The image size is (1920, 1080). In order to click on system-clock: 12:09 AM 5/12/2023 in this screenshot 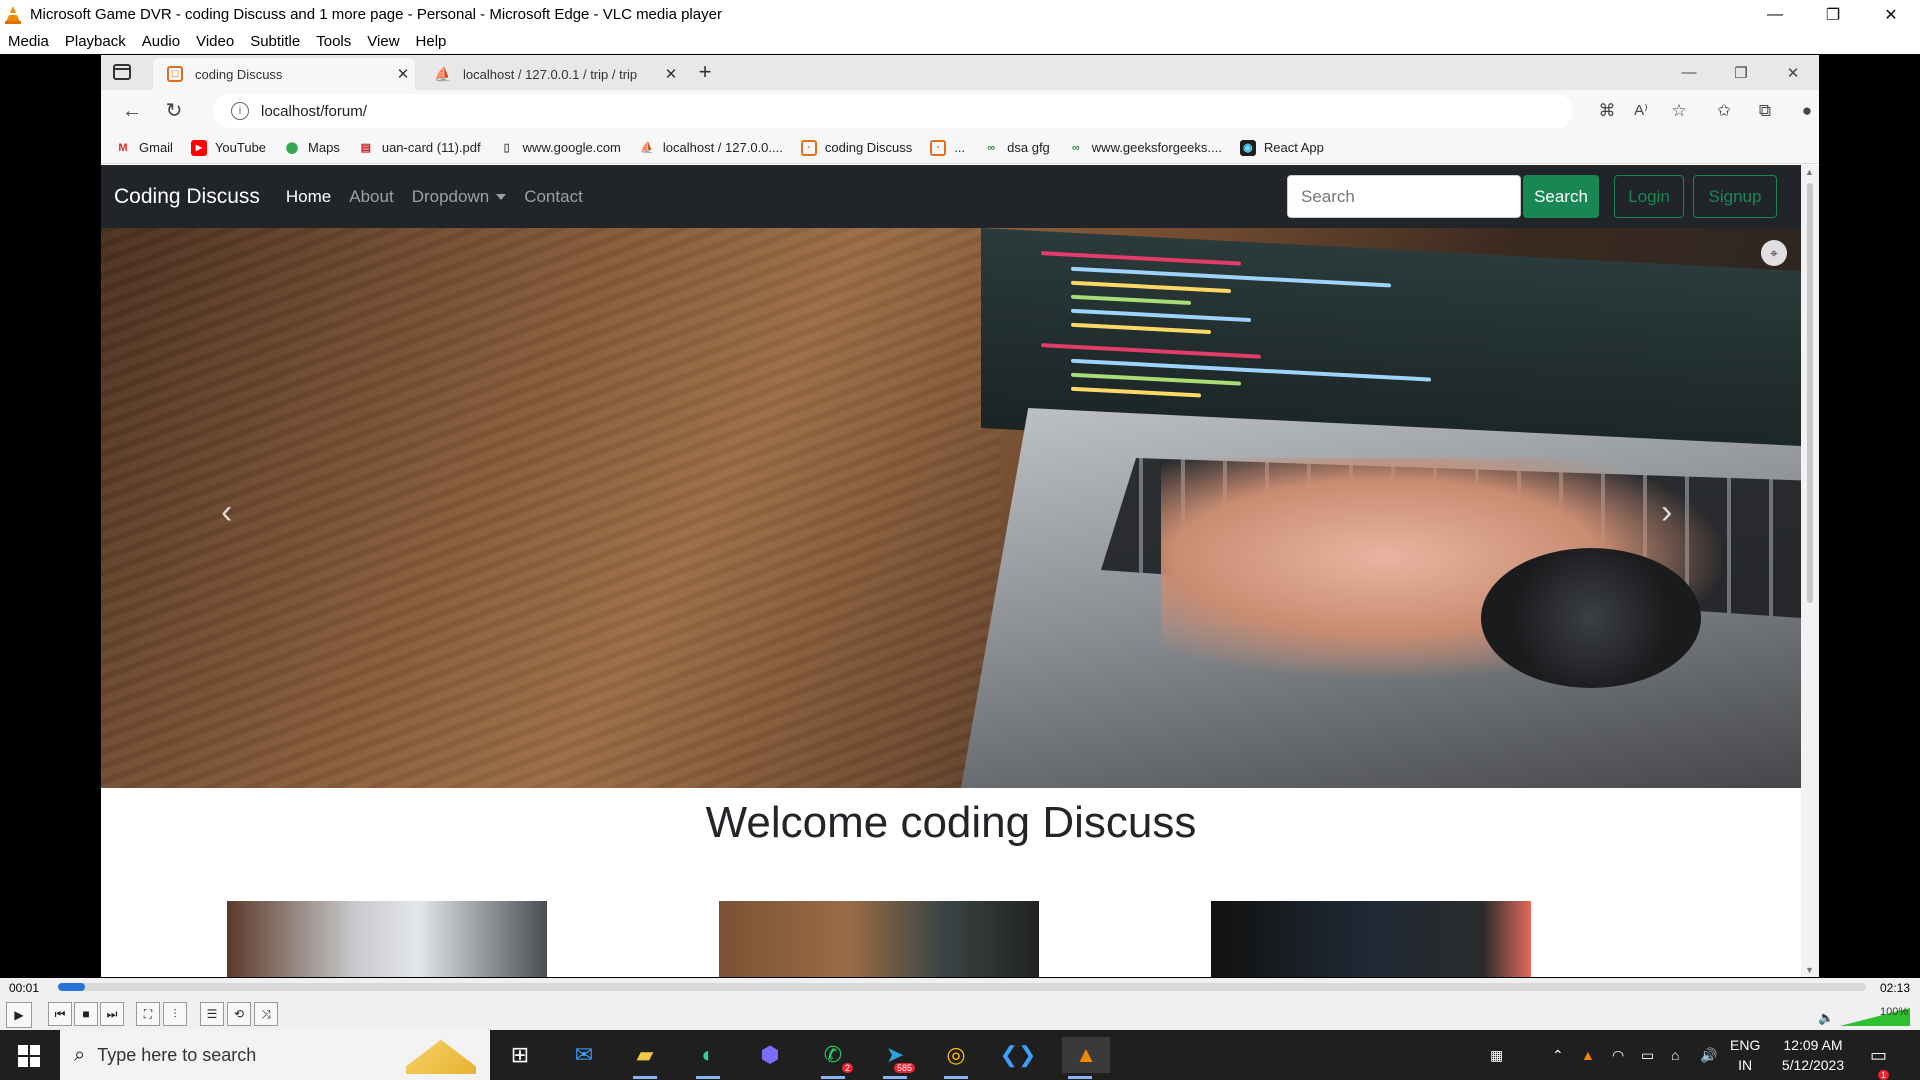, I will do `click(1813, 1055)`.